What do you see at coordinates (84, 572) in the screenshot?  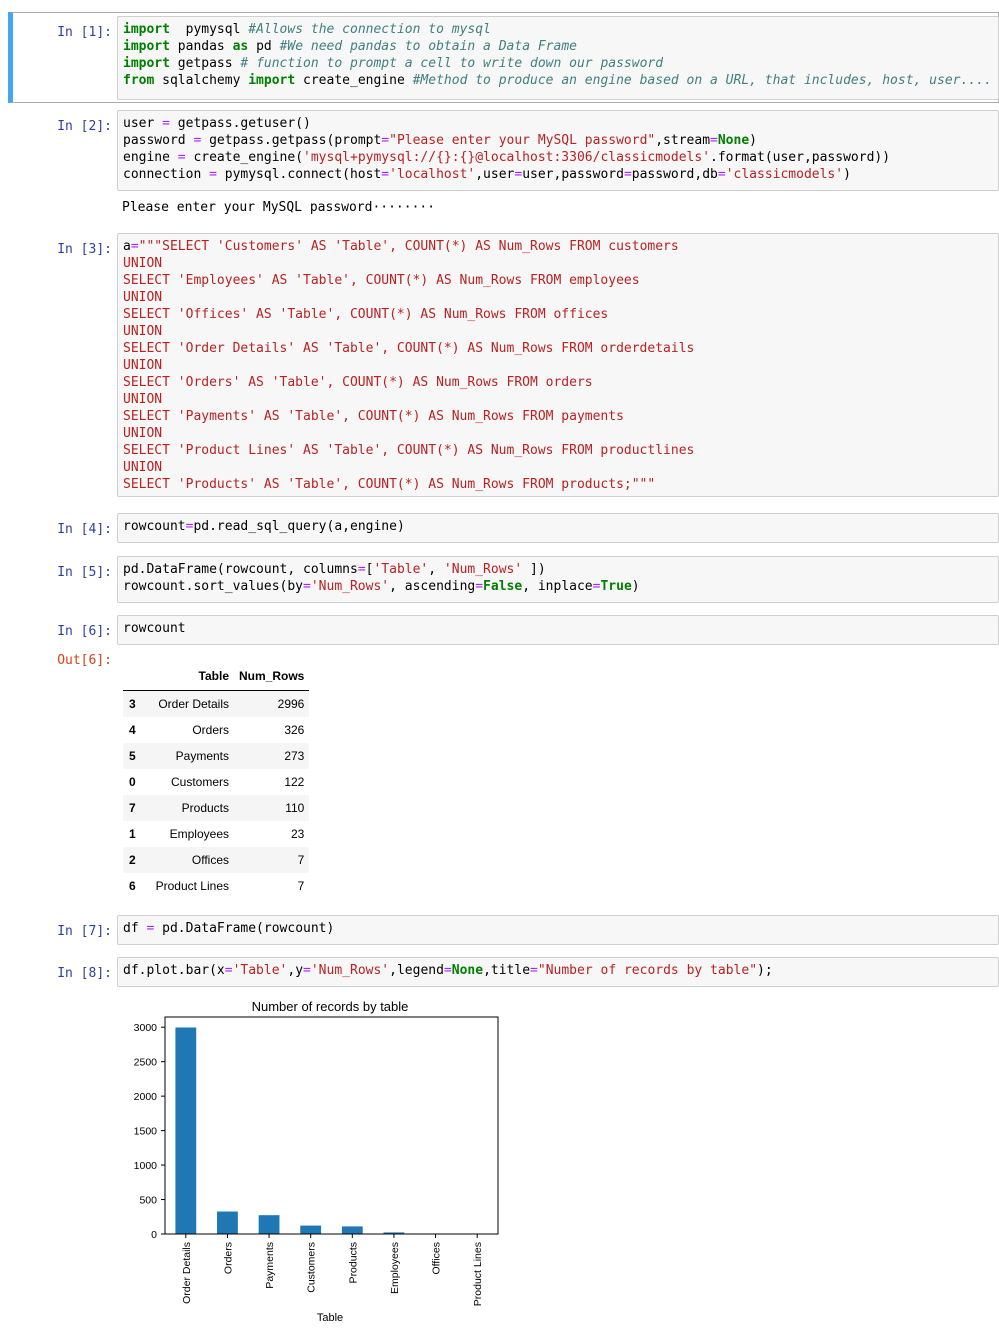 I see `input-prompt: In [5]:` at bounding box center [84, 572].